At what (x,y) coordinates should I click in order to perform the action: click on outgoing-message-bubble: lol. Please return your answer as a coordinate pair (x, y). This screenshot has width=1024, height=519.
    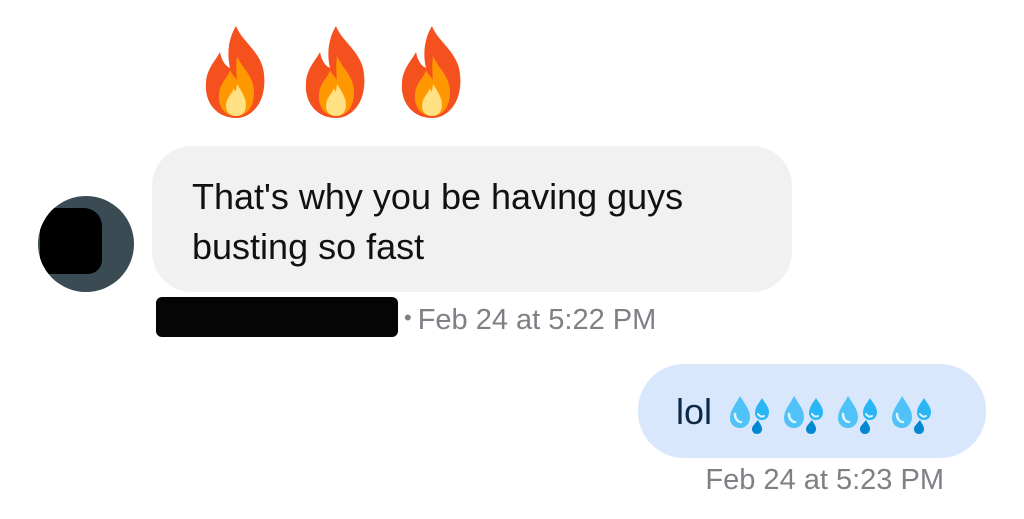
    Looking at the image, I should click on (812, 411).